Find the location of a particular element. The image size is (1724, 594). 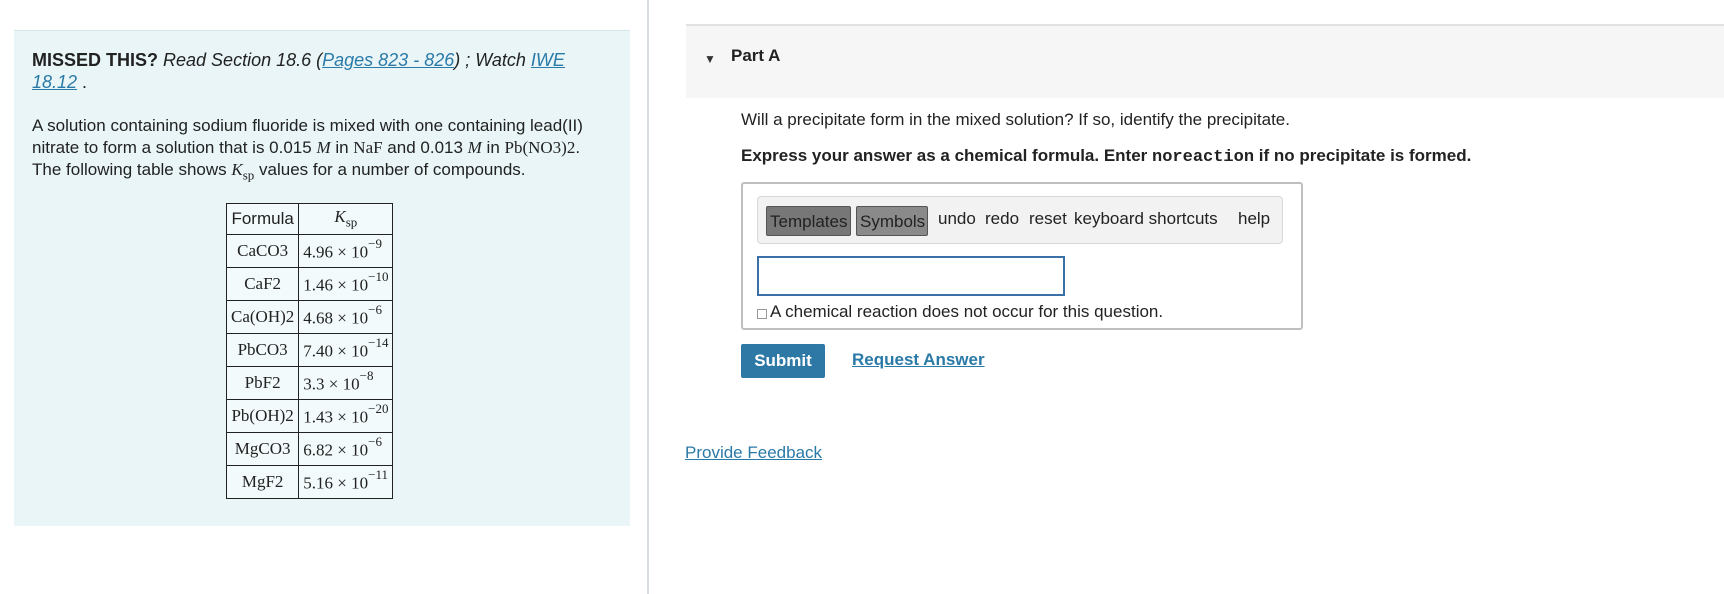

ksp-value-cell: 4.96 × 10−9 is located at coordinates (346, 251).